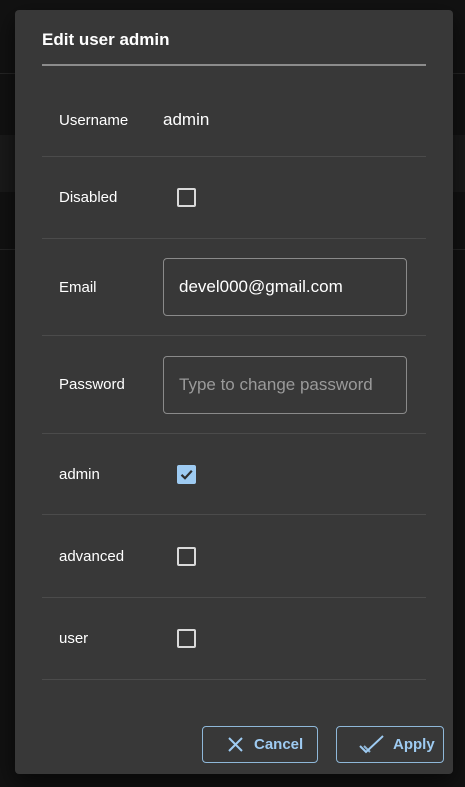 This screenshot has width=465, height=787. I want to click on role-row-admin: admin, so click(234, 474).